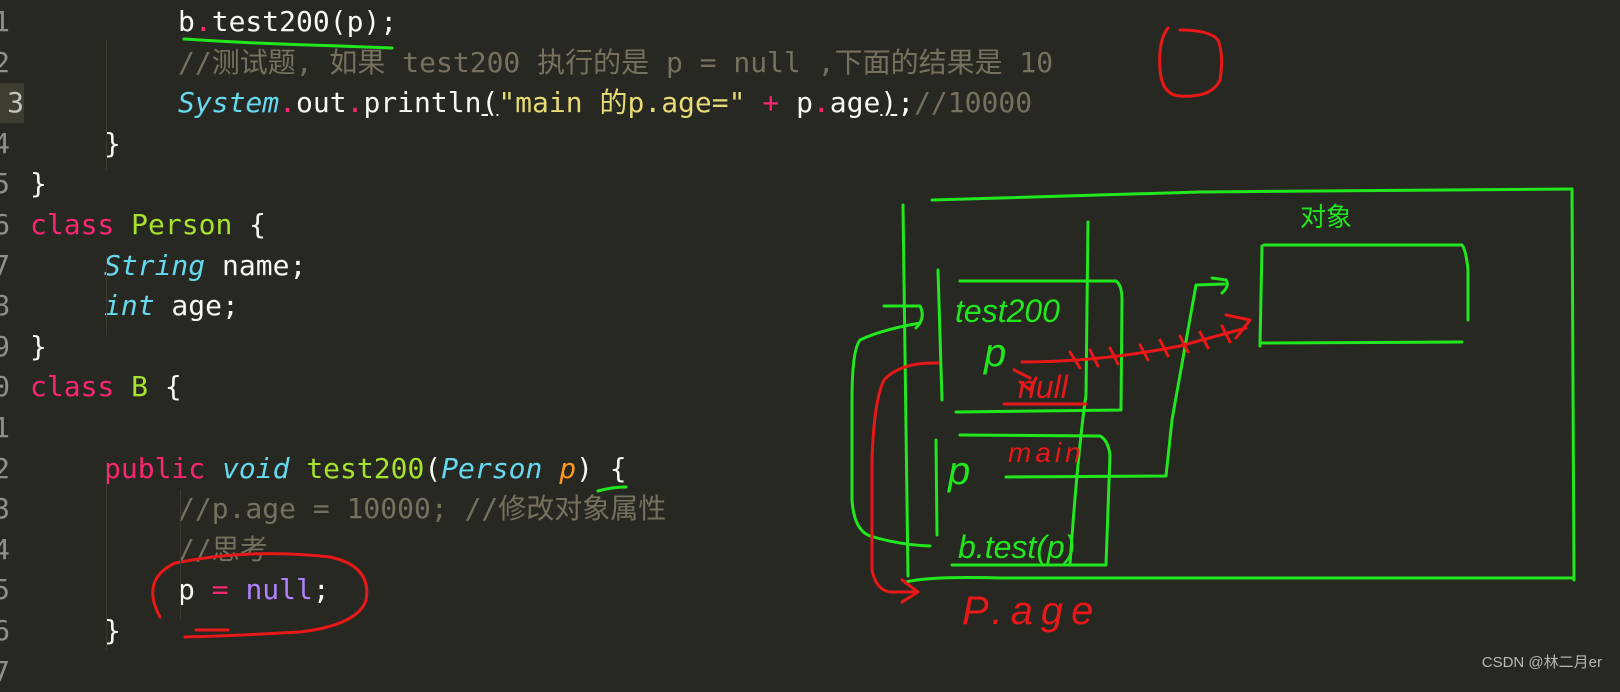 This screenshot has height=692, width=1620. I want to click on code-line: //p.age = 10000; //修改对象属性, so click(422, 509).